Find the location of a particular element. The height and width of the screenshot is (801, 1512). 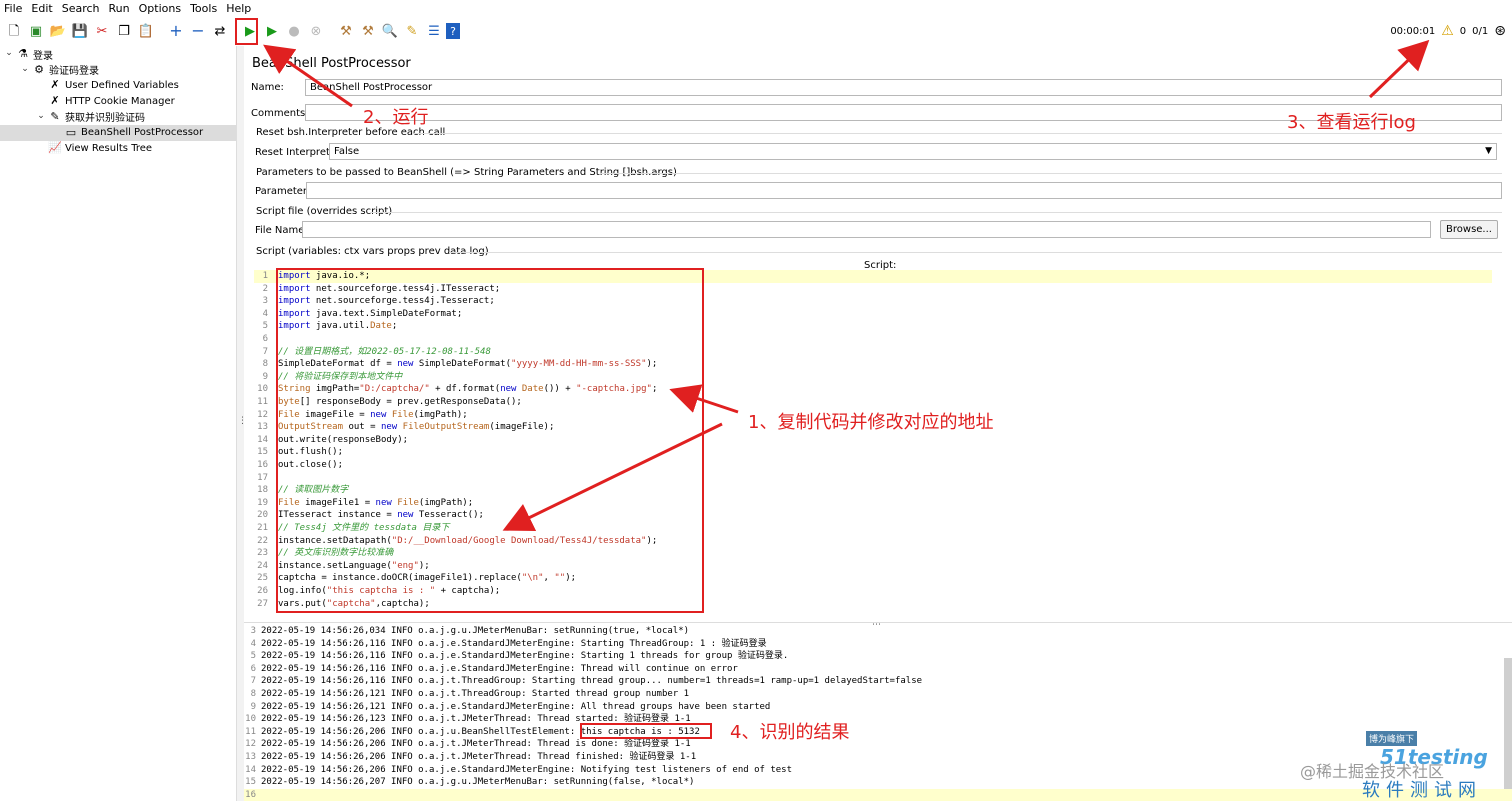

search-icon: 🔍 is located at coordinates (390, 31).